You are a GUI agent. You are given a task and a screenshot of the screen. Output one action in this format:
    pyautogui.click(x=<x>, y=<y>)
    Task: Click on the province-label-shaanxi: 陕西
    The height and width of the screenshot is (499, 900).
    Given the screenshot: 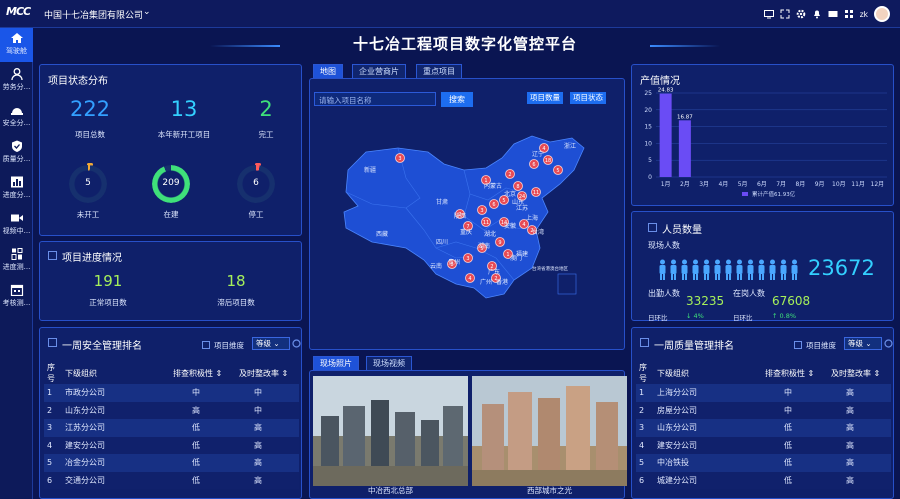 What is the action you would take?
    pyautogui.click(x=460, y=216)
    